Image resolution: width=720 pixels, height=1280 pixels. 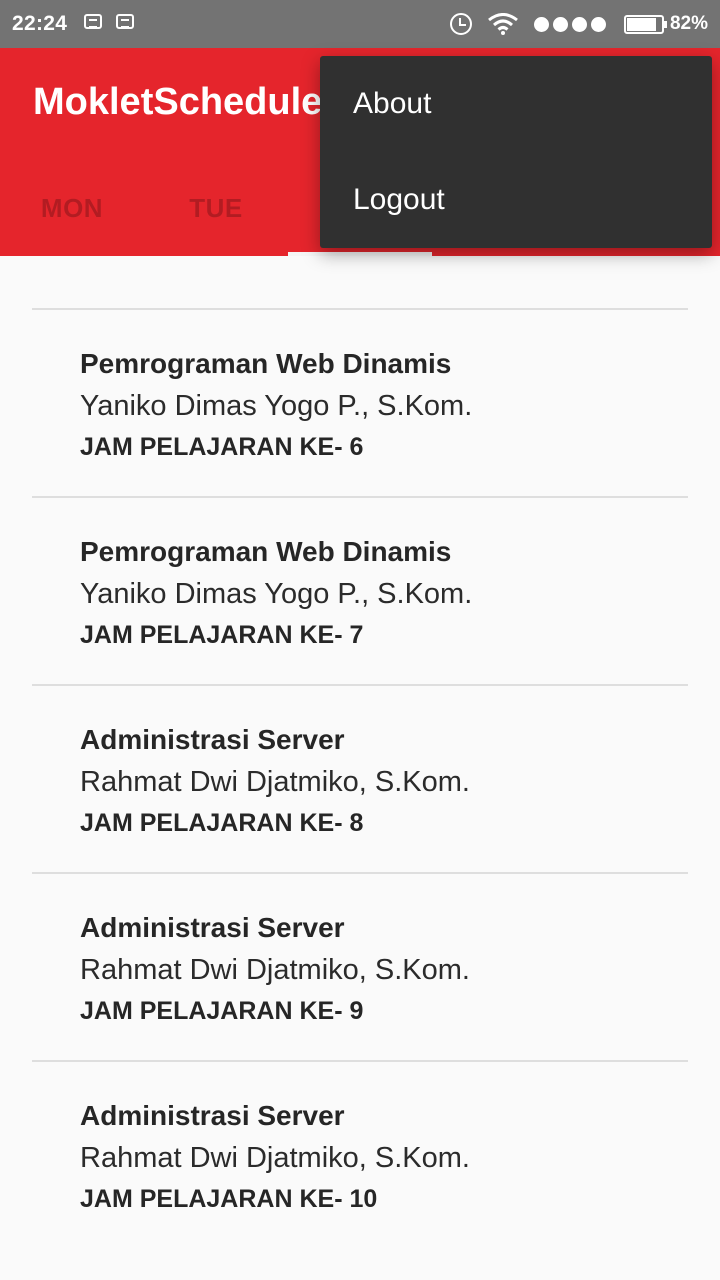 What do you see at coordinates (571, 24) in the screenshot?
I see `signal-icon` at bounding box center [571, 24].